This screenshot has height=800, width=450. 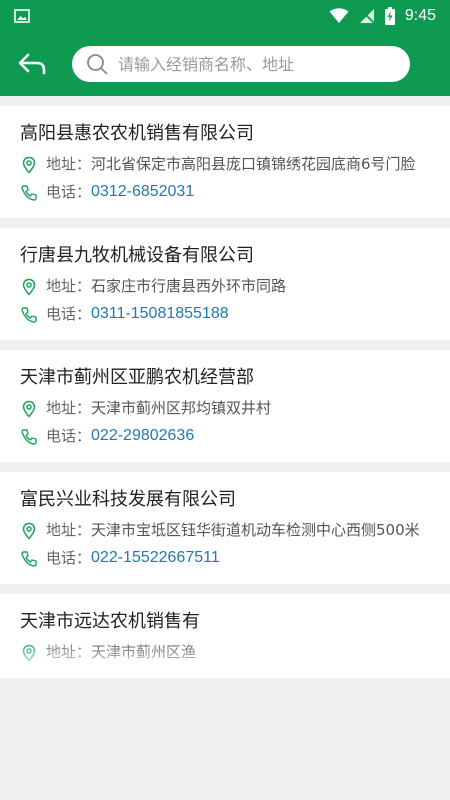 I want to click on address-row: 地址： 天津市蓟州区邦均镇双井村, so click(x=225, y=408).